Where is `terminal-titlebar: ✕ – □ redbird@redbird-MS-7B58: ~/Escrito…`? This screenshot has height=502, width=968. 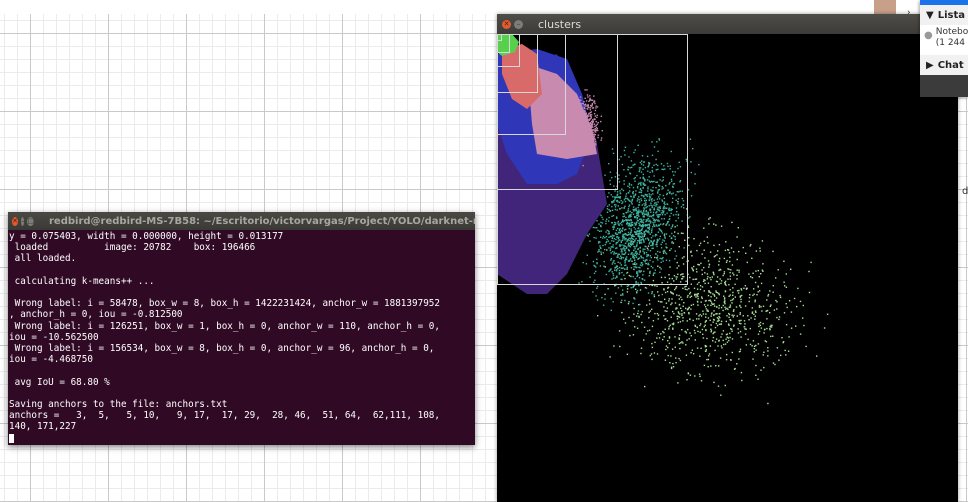 terminal-titlebar: ✕ – □ redbird@redbird-MS-7B58: ~/Escrito… is located at coordinates (241, 221).